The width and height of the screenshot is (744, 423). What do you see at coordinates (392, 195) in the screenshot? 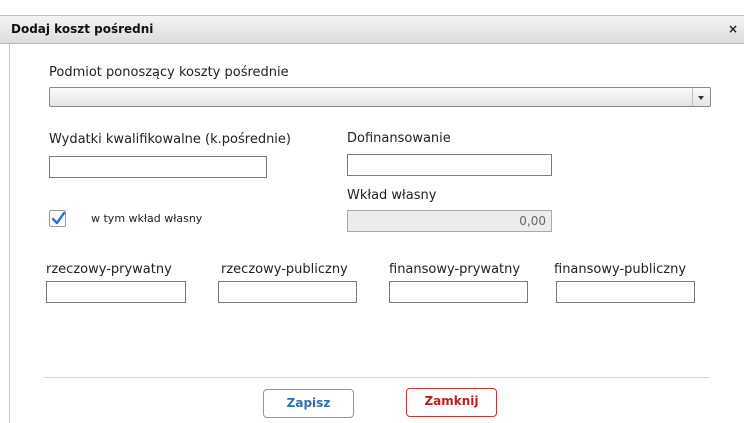
I see `own-contribution-label: Wkład własny` at bounding box center [392, 195].